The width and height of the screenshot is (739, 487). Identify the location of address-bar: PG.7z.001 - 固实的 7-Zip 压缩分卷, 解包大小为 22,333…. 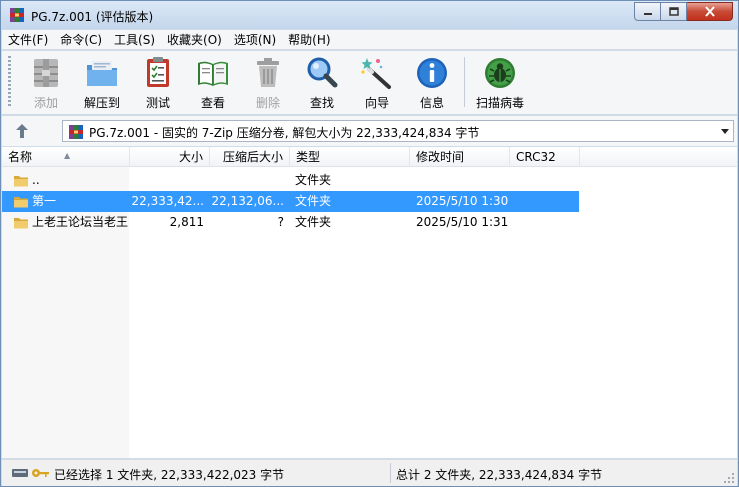
(369, 131).